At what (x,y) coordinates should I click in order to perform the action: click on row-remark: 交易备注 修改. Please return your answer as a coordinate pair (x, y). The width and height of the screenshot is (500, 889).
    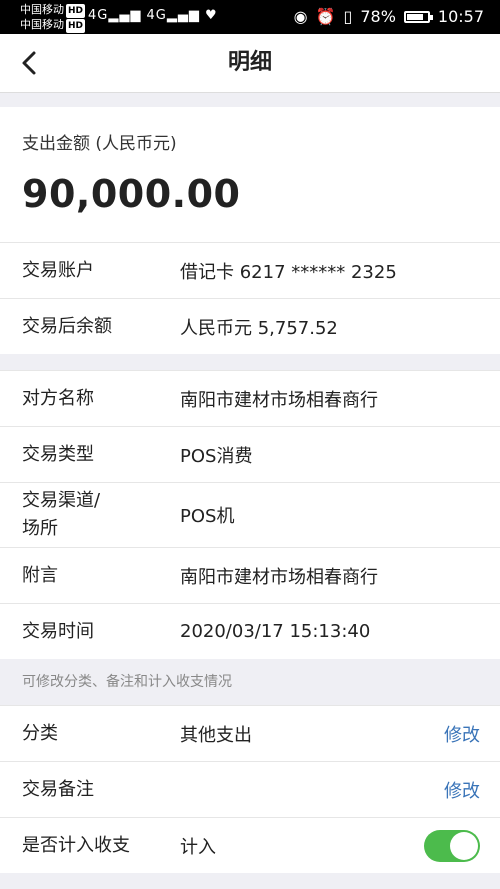
    Looking at the image, I should click on (250, 789).